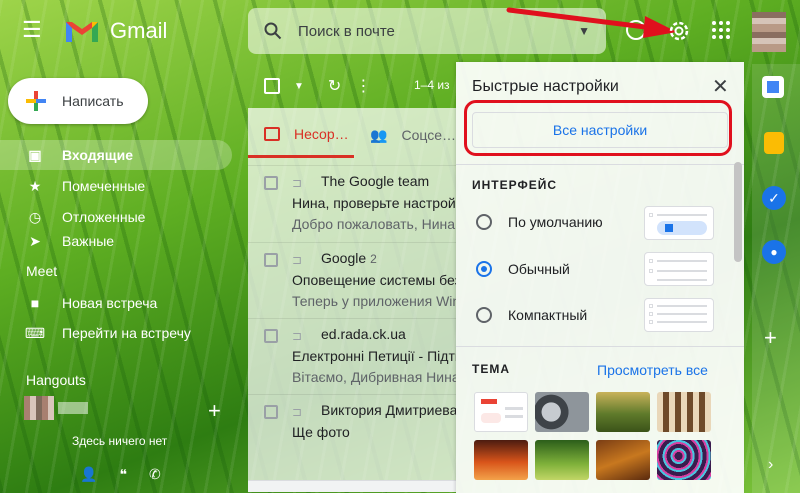 This screenshot has width=800, height=493. Describe the element at coordinates (334, 86) in the screenshot. I see `refresh-icon: ↻` at that location.